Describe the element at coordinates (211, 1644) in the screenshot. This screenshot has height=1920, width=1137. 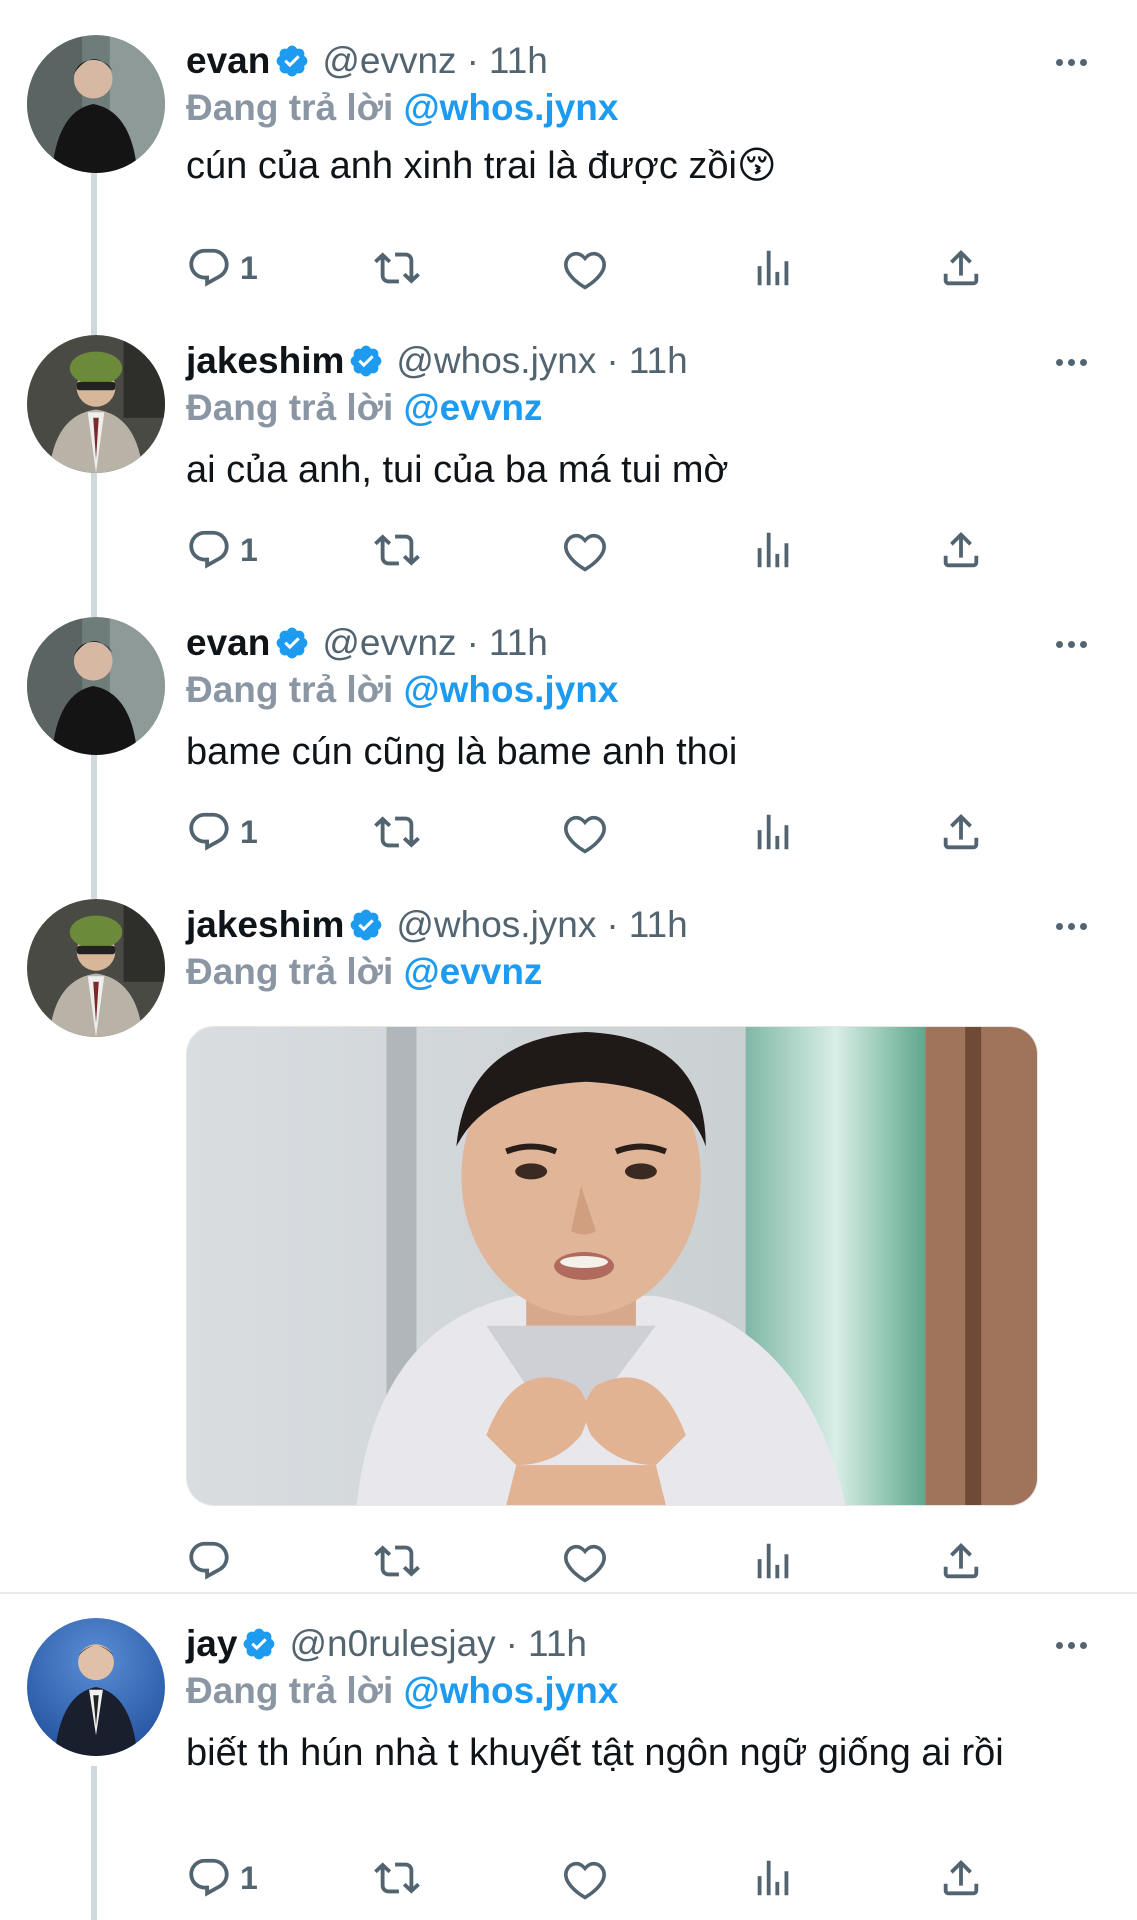
I see `display-name: jay` at that location.